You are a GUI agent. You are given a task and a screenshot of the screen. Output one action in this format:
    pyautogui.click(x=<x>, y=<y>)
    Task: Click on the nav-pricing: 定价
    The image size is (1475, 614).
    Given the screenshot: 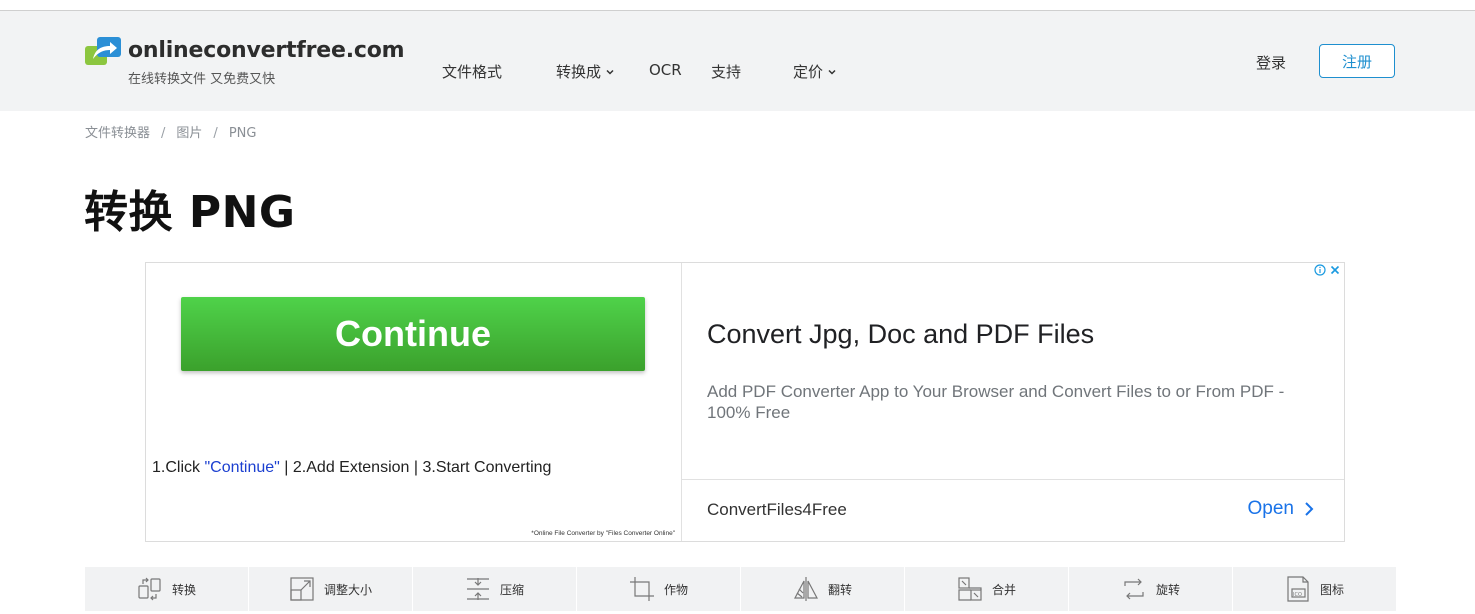 What is the action you would take?
    pyautogui.click(x=815, y=71)
    